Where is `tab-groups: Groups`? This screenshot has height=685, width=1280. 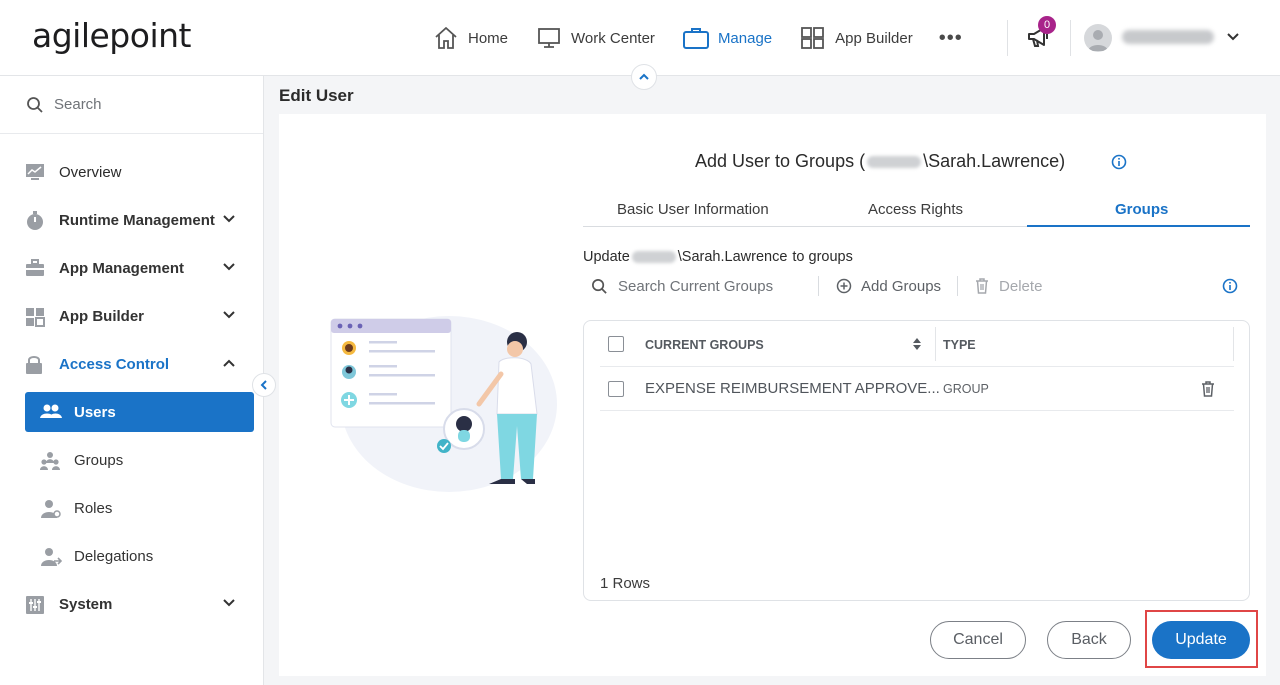
tab-groups: Groups is located at coordinates (1141, 209).